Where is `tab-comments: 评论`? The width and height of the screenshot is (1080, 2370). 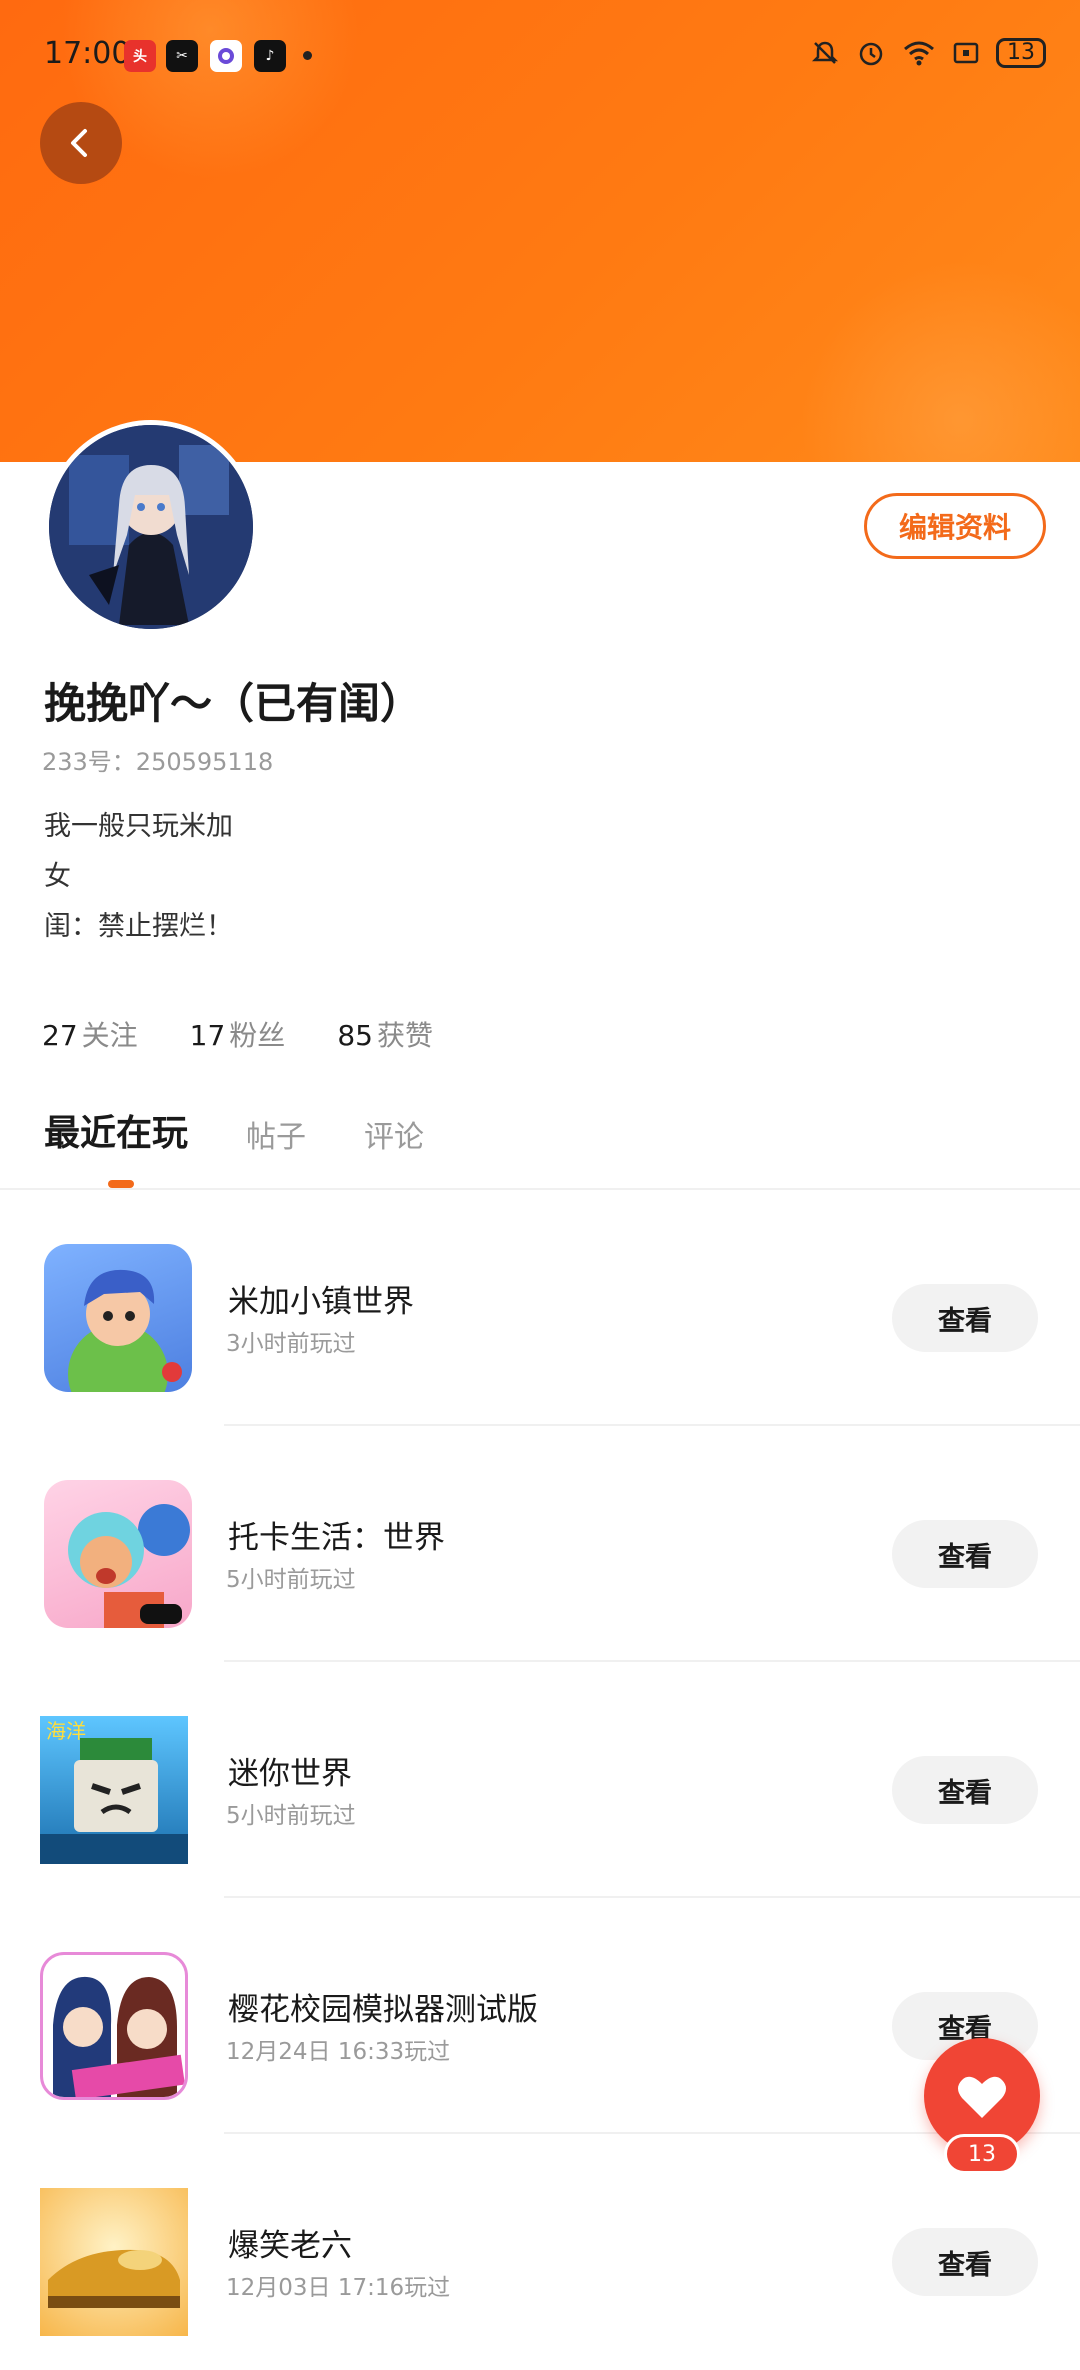 tab-comments: 评论 is located at coordinates (394, 1134).